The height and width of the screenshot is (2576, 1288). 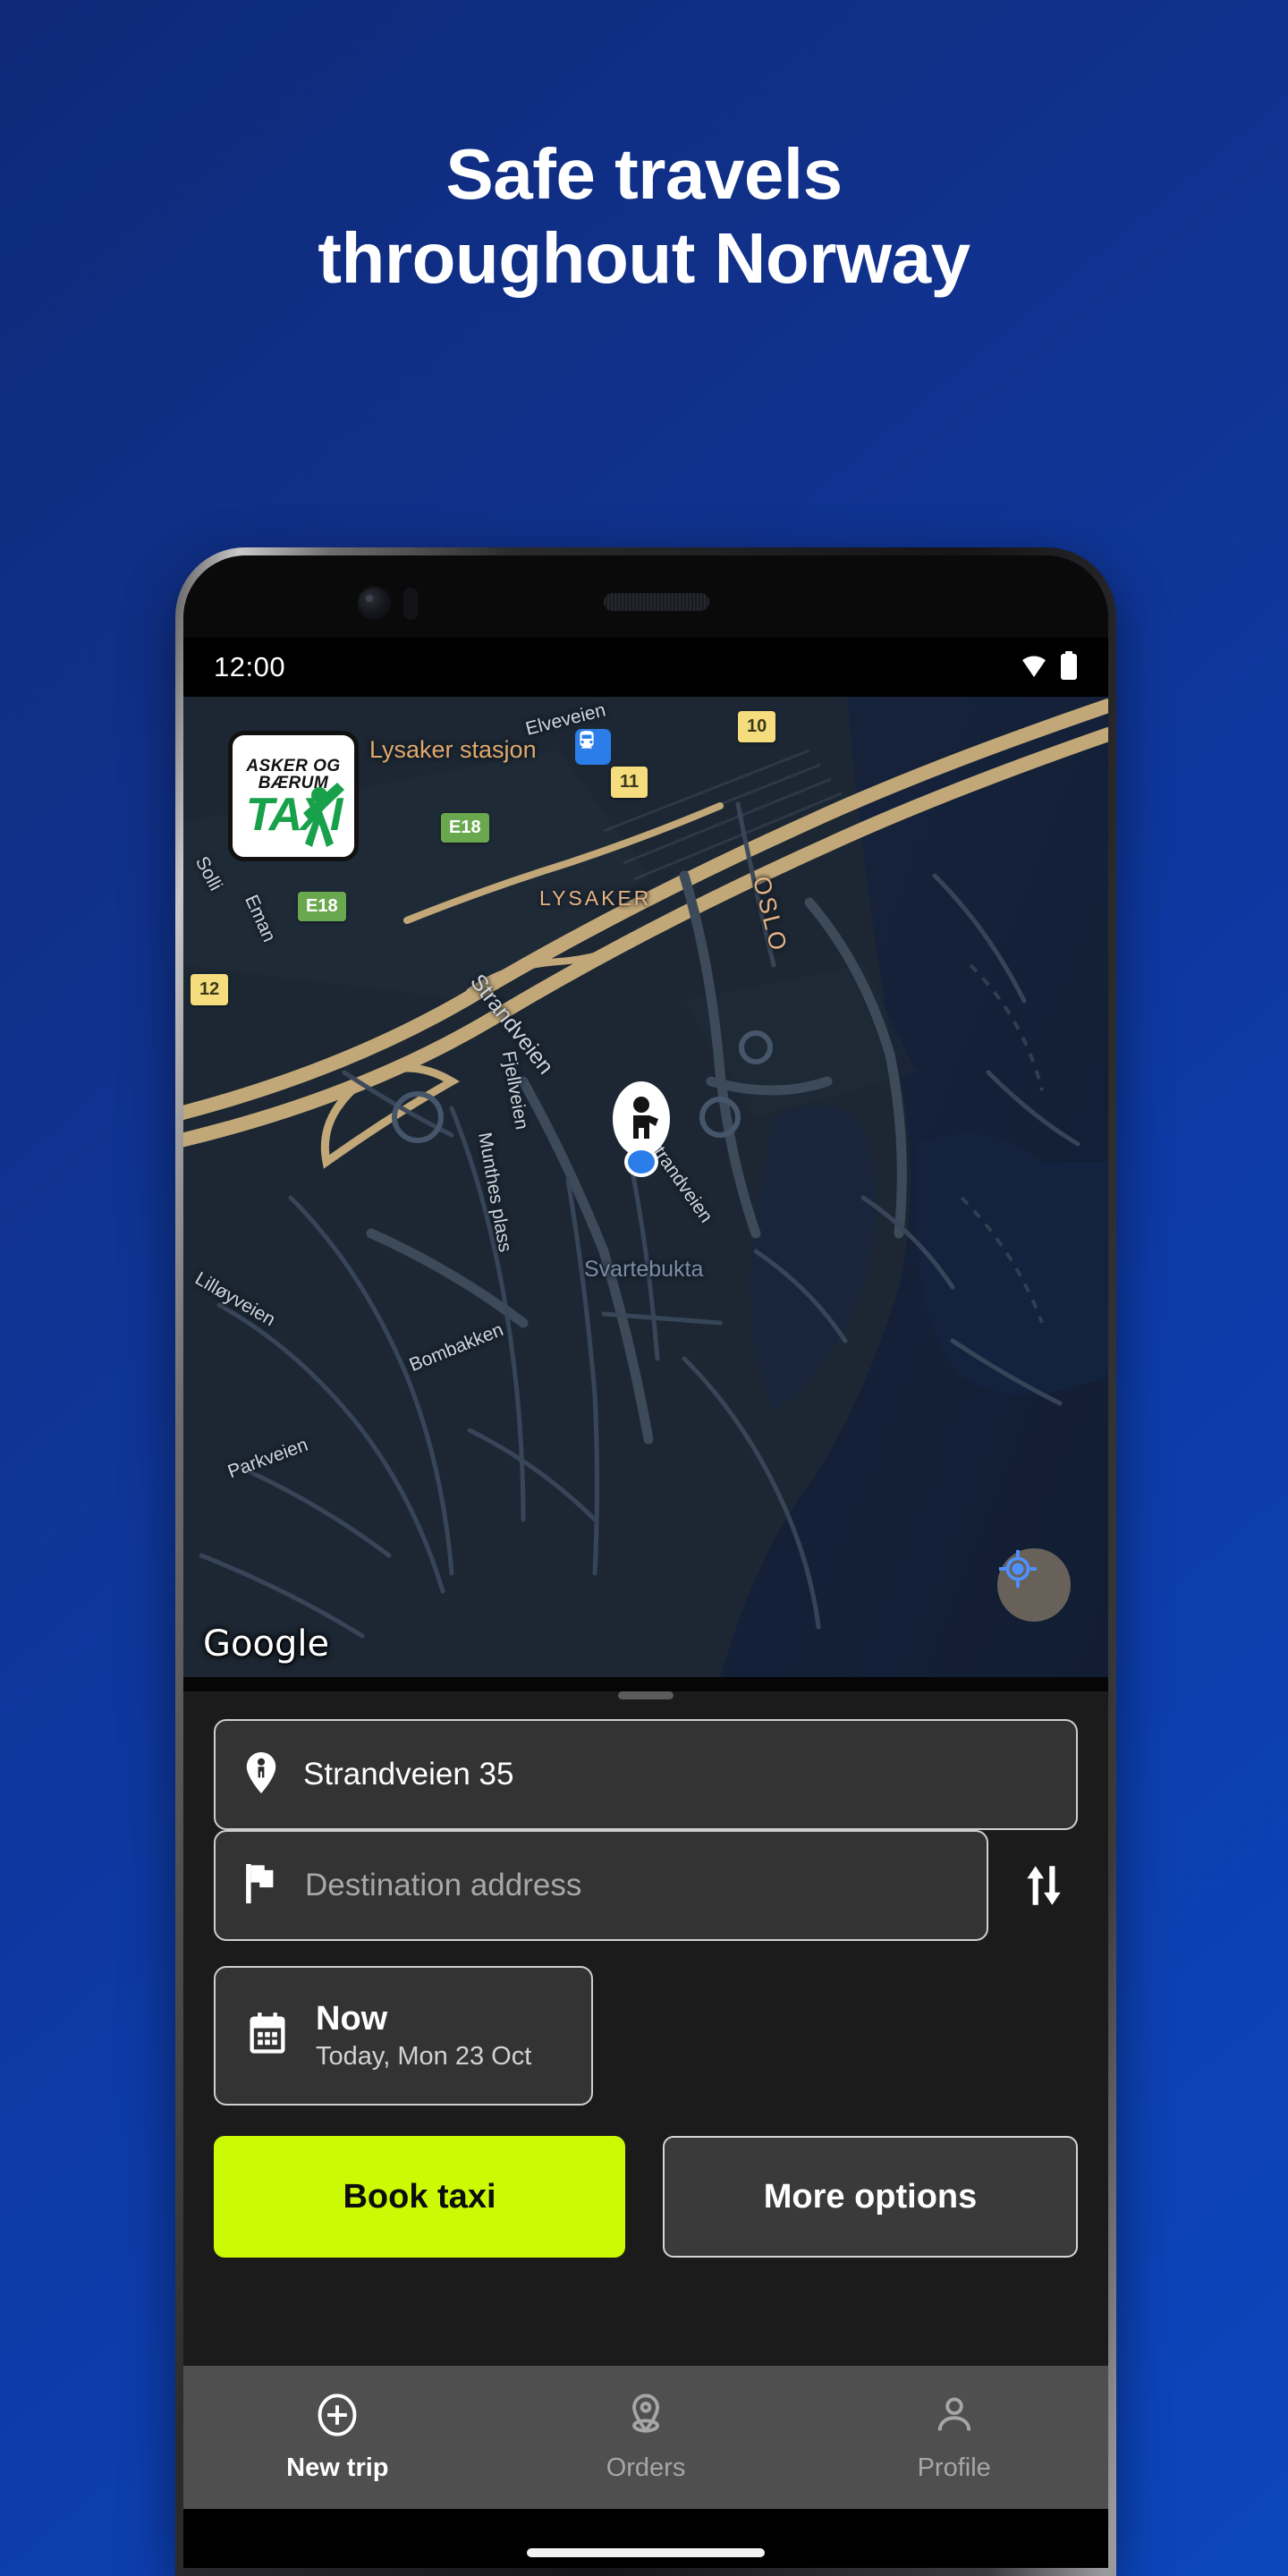 I want to click on headline-line-2: throughout Norway, so click(x=644, y=257).